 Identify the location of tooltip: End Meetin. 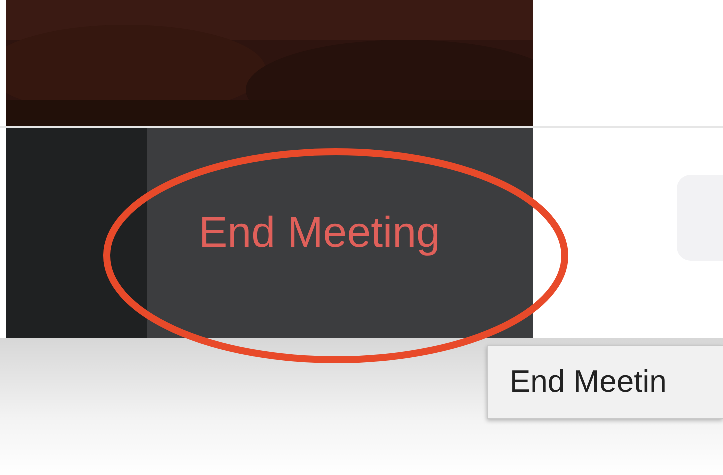
(605, 382).